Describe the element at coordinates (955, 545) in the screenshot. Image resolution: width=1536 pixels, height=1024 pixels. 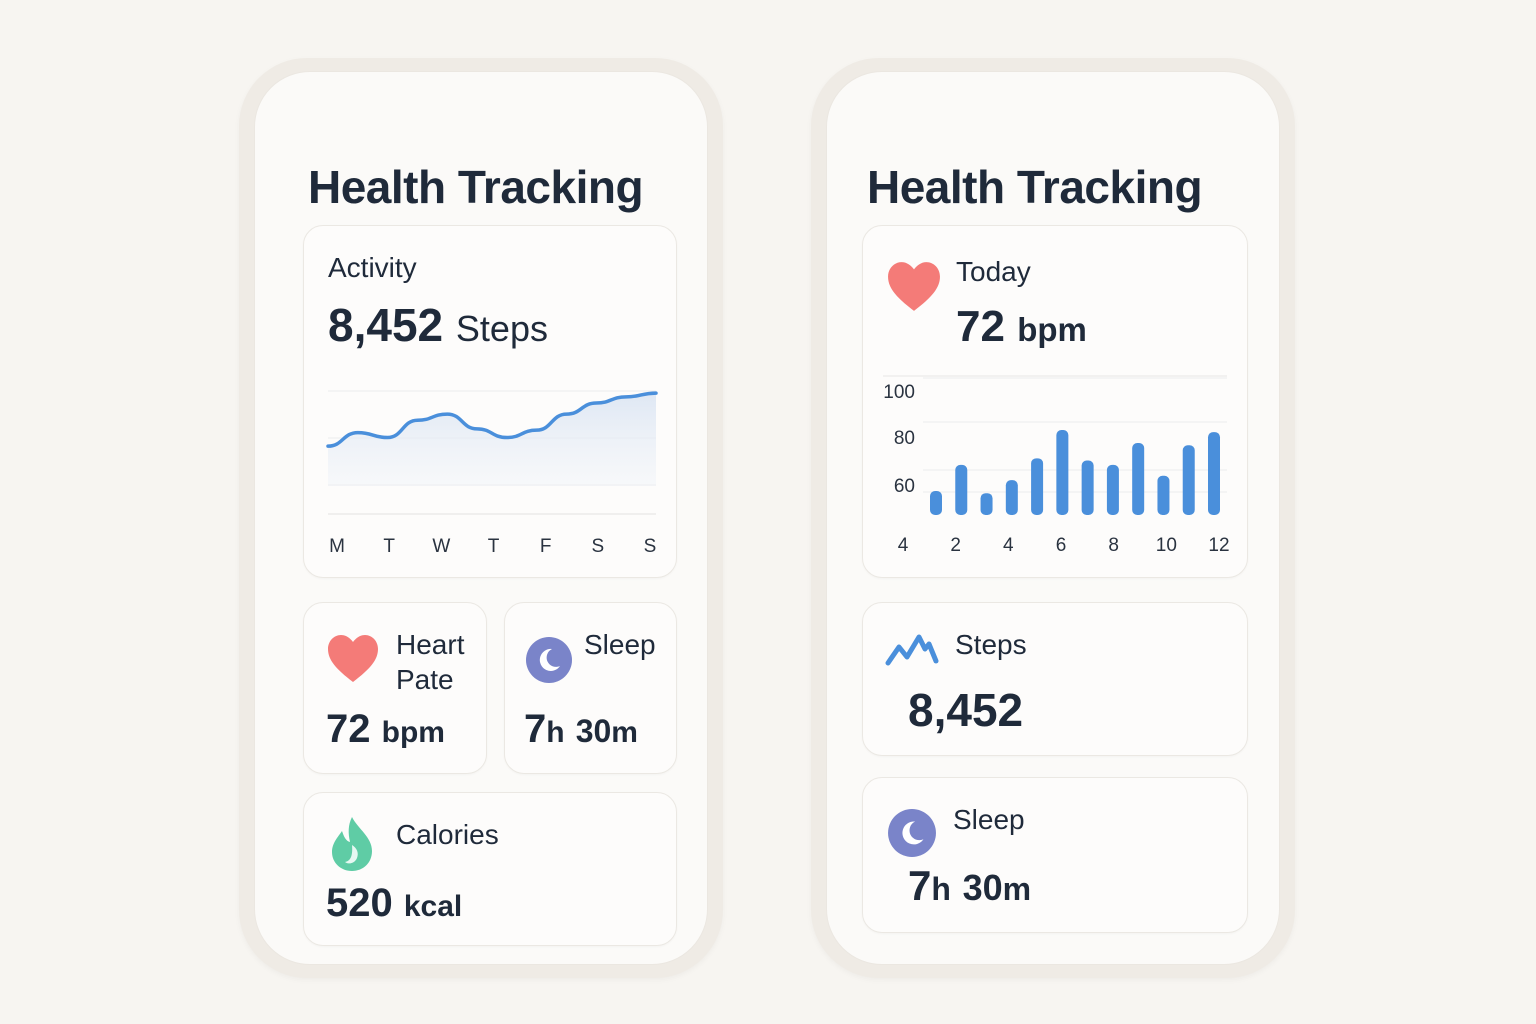
I see `x-tick-label: 2` at that location.